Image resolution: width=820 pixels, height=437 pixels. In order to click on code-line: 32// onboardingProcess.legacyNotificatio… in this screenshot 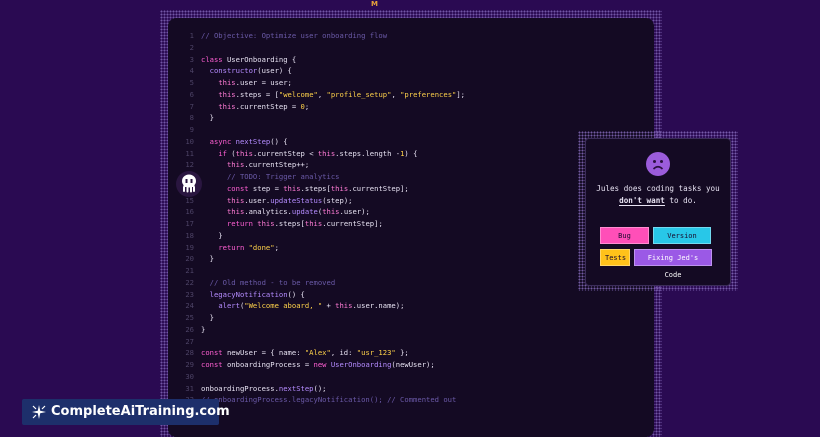, I will do `click(411, 400)`.